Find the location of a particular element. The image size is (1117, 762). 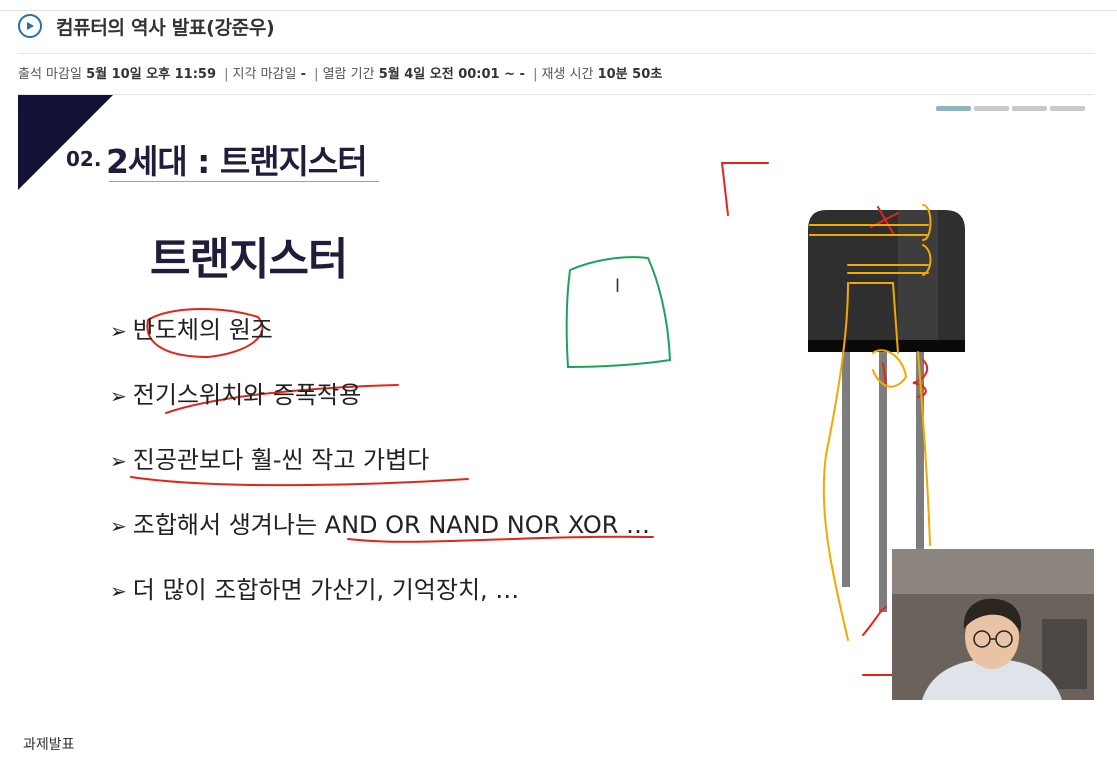

divider is located at coordinates (556, 53).